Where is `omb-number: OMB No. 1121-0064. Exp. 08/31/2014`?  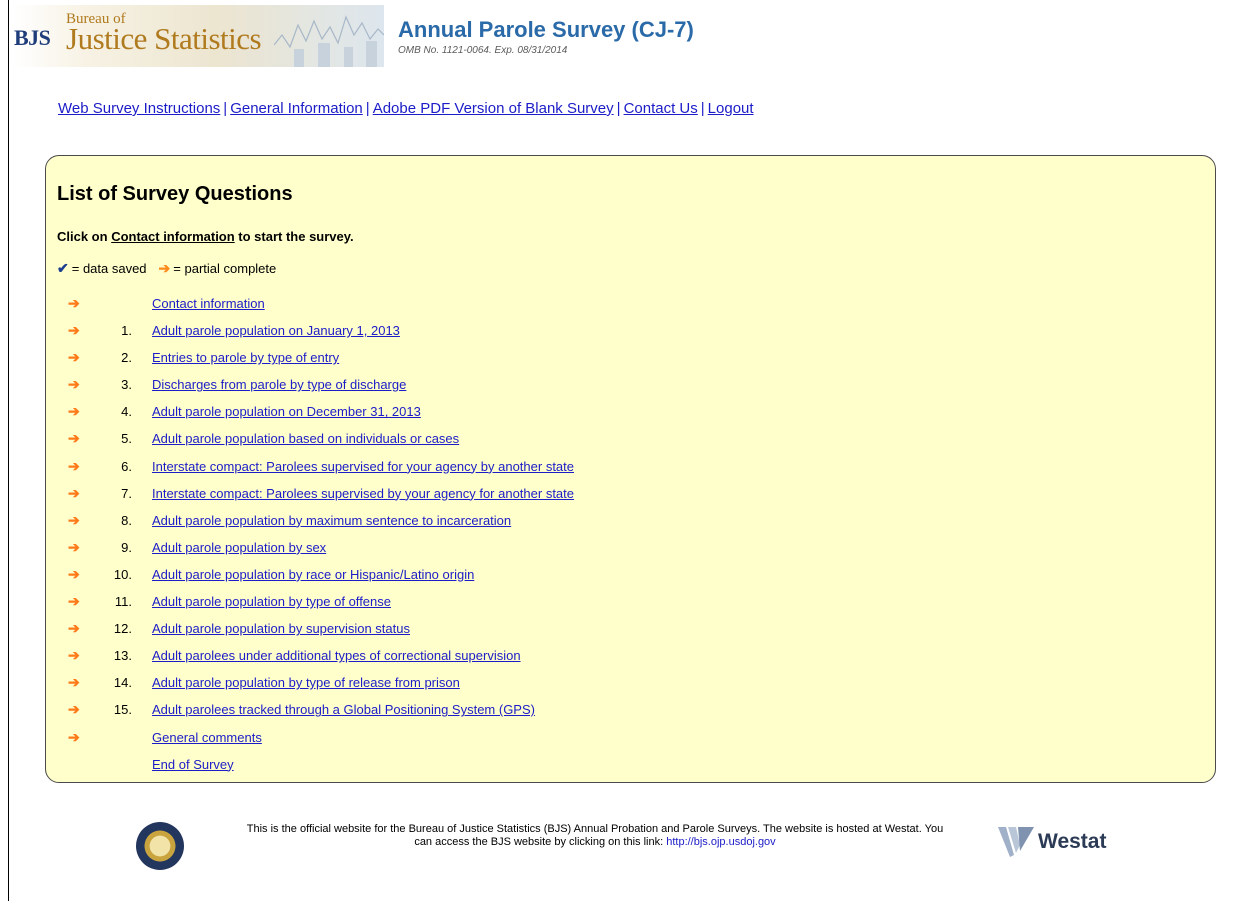 omb-number: OMB No. 1121-0064. Exp. 08/31/2014 is located at coordinates (483, 50).